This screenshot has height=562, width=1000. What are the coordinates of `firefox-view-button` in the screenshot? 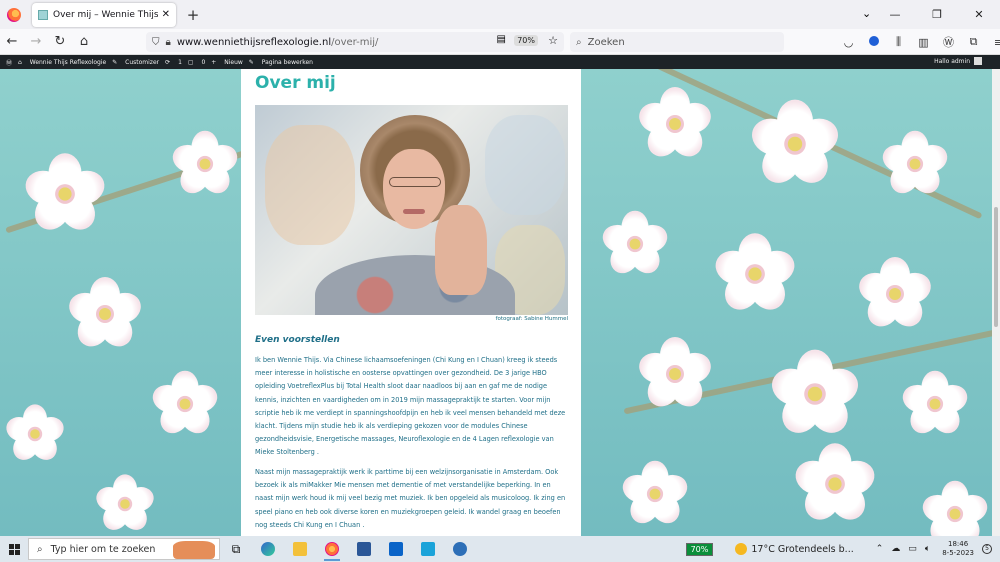 It's located at (14, 15).